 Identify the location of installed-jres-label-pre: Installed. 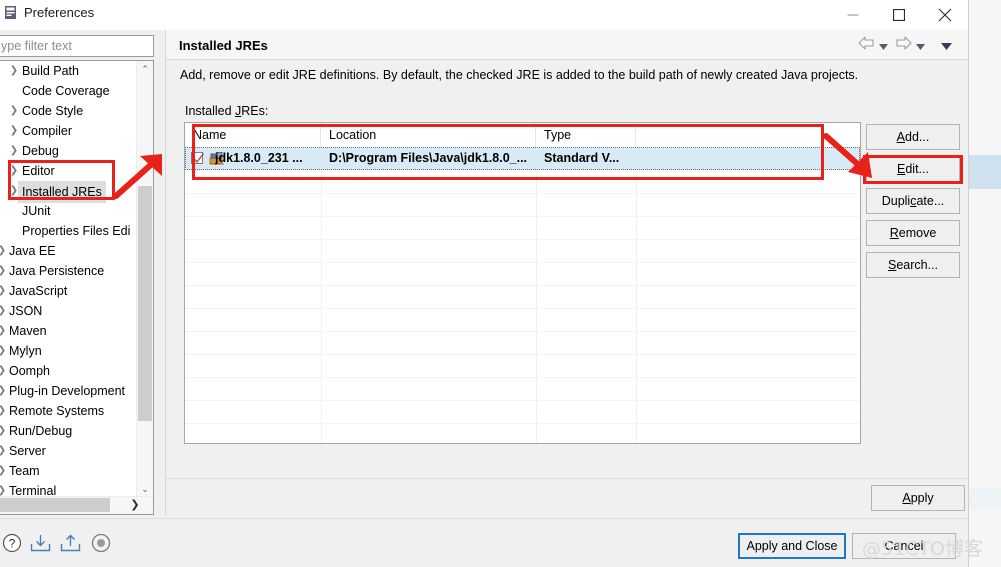
(210, 111).